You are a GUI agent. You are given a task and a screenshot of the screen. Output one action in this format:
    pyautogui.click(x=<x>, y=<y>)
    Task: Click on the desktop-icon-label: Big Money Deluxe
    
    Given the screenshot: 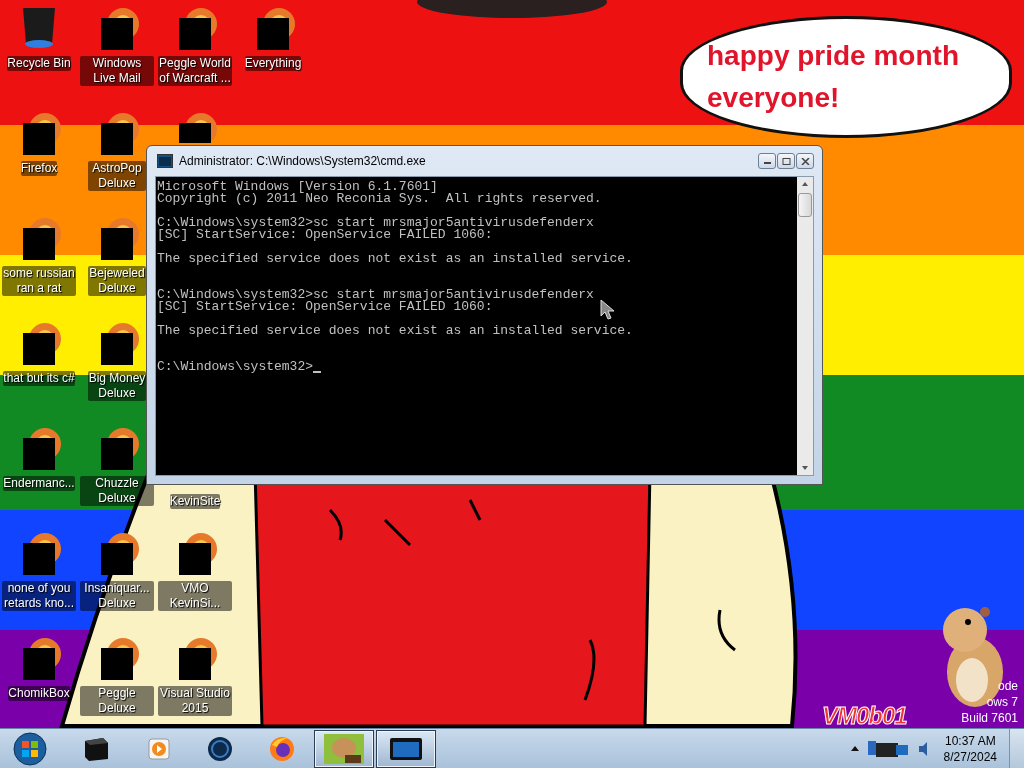 What is the action you would take?
    pyautogui.click(x=117, y=386)
    